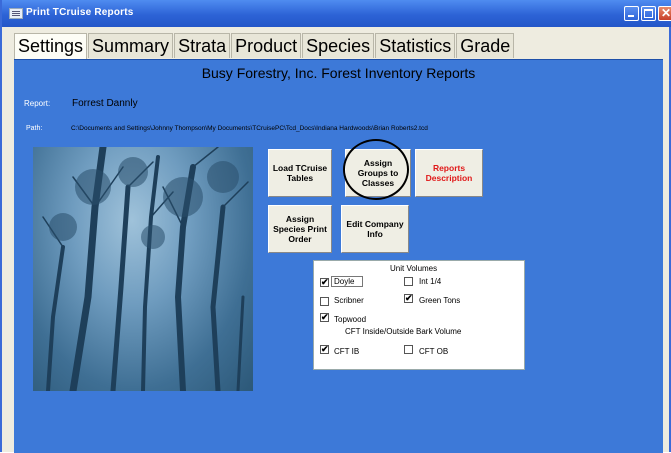 The height and width of the screenshot is (453, 671). Describe the element at coordinates (131, 45) in the screenshot. I see `tab-summary: Summary` at that location.